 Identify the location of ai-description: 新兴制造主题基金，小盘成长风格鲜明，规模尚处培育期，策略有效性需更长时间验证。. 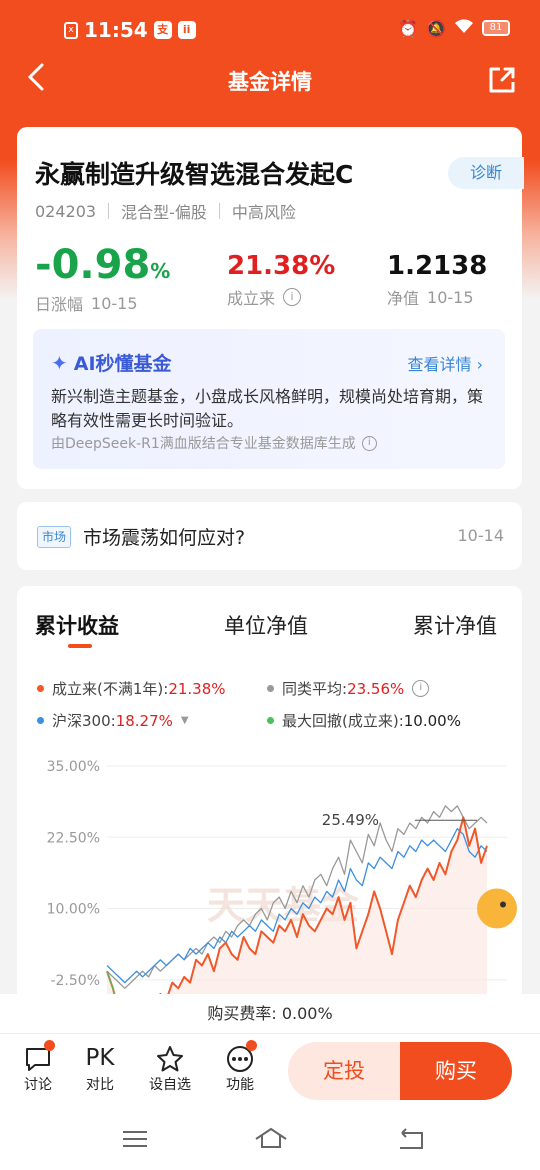
(267, 408).